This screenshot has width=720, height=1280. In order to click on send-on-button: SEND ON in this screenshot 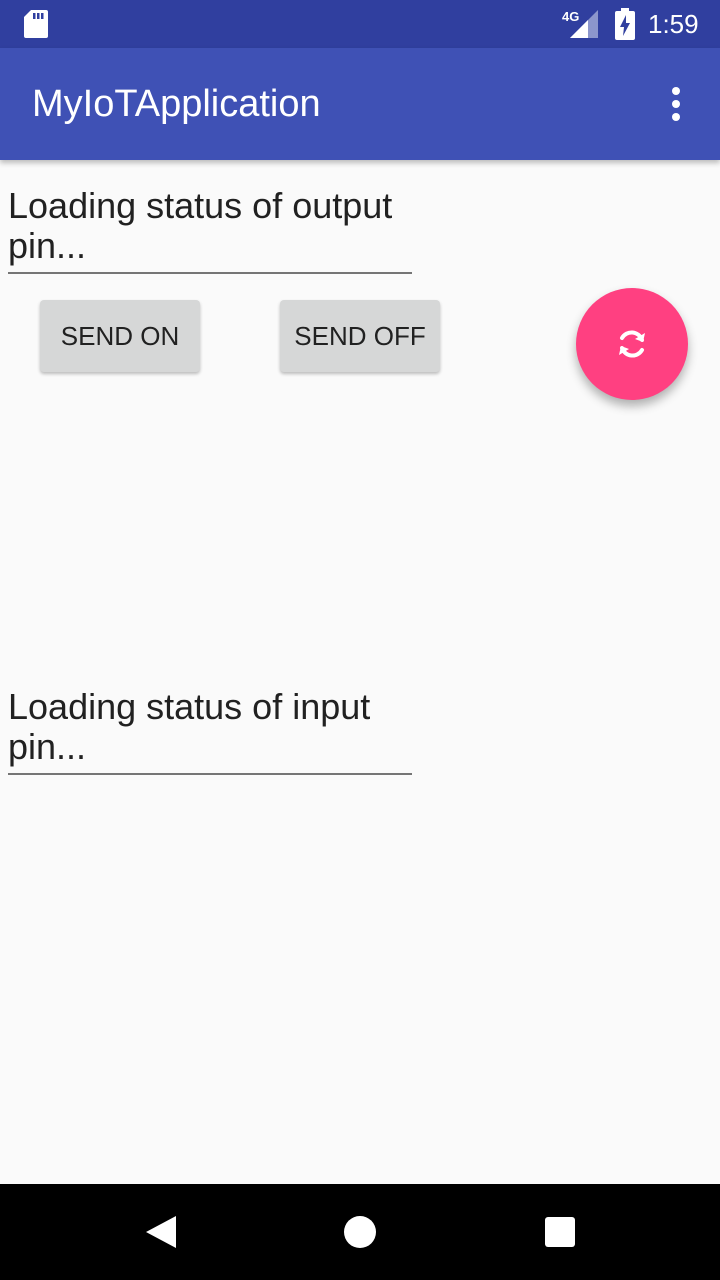, I will do `click(120, 336)`.